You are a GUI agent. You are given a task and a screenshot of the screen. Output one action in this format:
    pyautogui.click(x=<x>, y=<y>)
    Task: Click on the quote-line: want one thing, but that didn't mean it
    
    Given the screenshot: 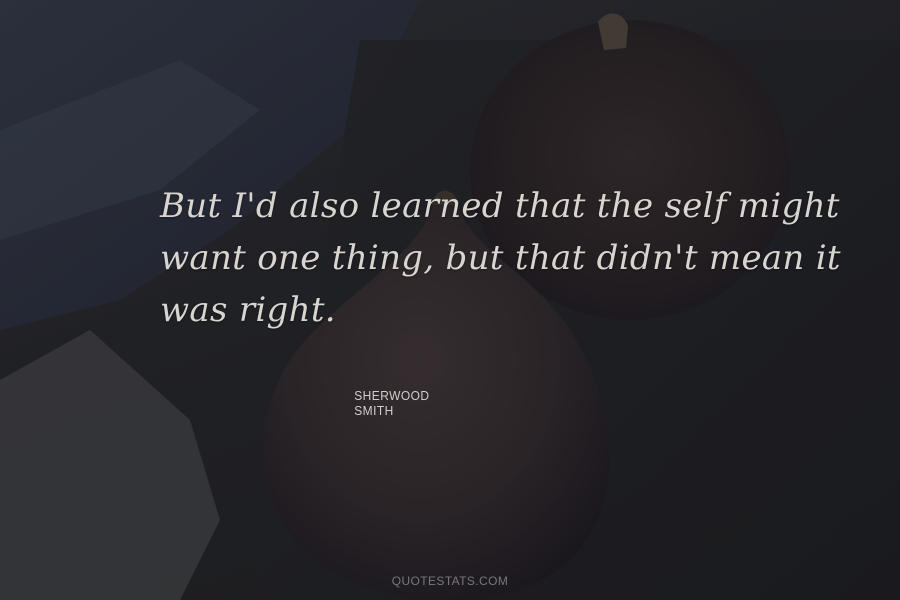 What is the action you would take?
    pyautogui.click(x=500, y=258)
    